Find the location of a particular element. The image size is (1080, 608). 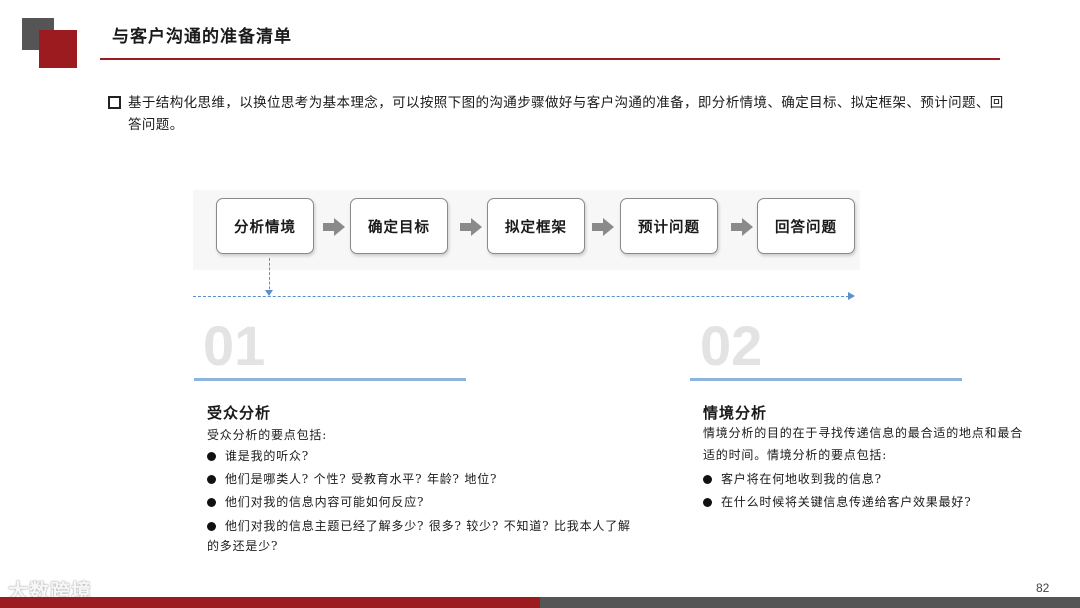

section2-intro: 情境分析的目的在于寻找传递信息的最合适的地点和最合适的时间。情境分析的要点包括: is located at coordinates (863, 444).